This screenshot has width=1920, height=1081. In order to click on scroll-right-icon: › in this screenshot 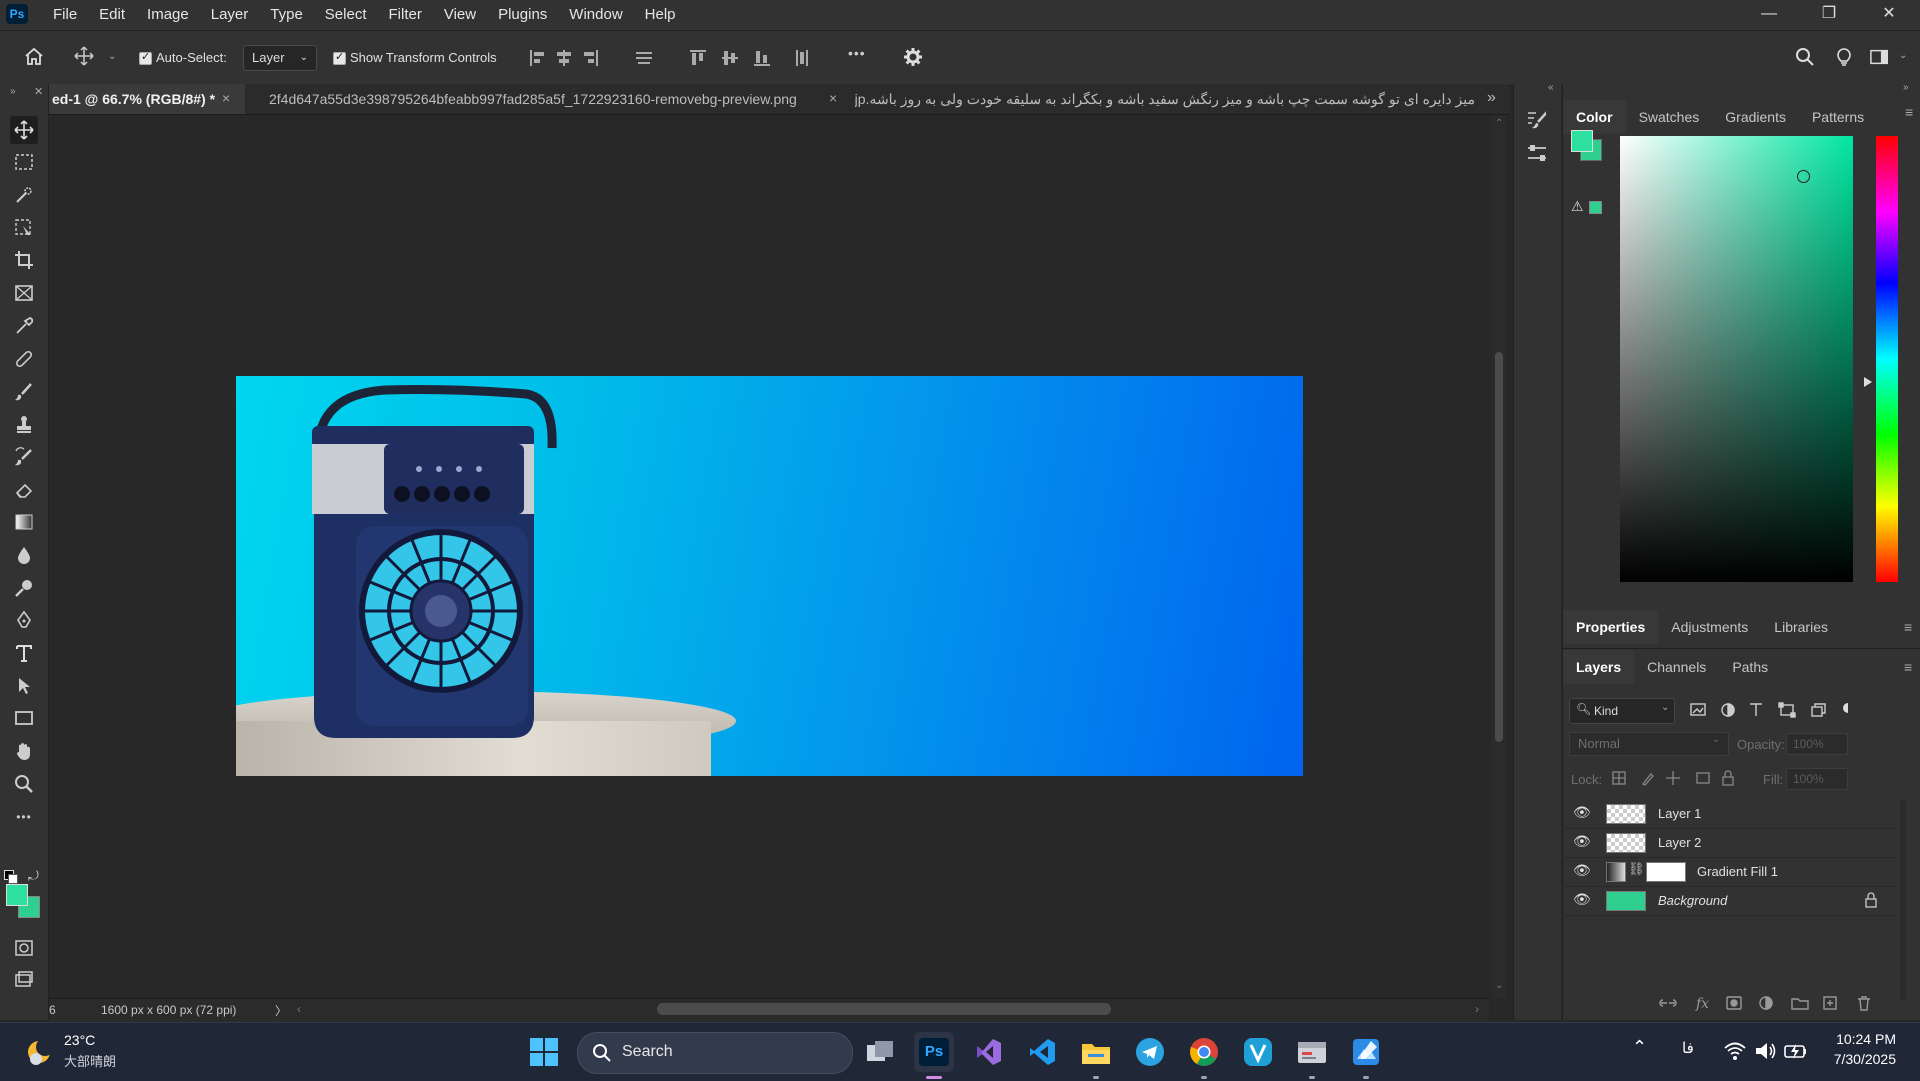, I will do `click(1477, 1009)`.